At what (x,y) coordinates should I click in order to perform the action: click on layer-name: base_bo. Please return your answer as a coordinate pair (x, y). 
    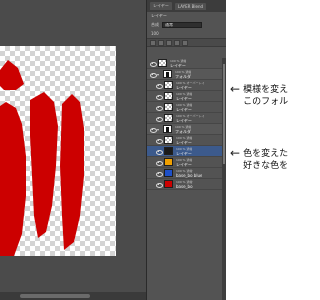
    Looking at the image, I should click on (184, 186).